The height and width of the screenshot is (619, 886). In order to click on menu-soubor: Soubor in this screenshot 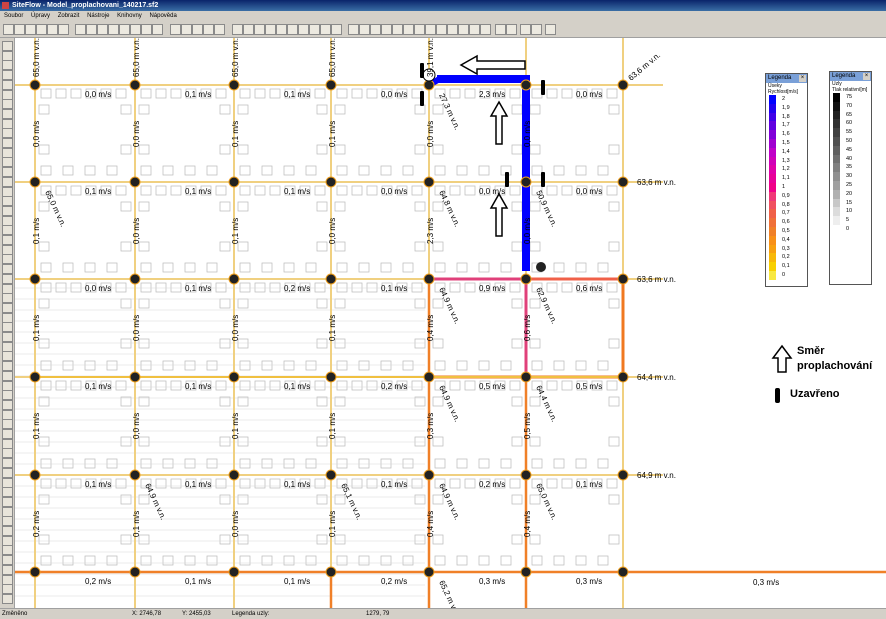, I will do `click(13, 16)`.